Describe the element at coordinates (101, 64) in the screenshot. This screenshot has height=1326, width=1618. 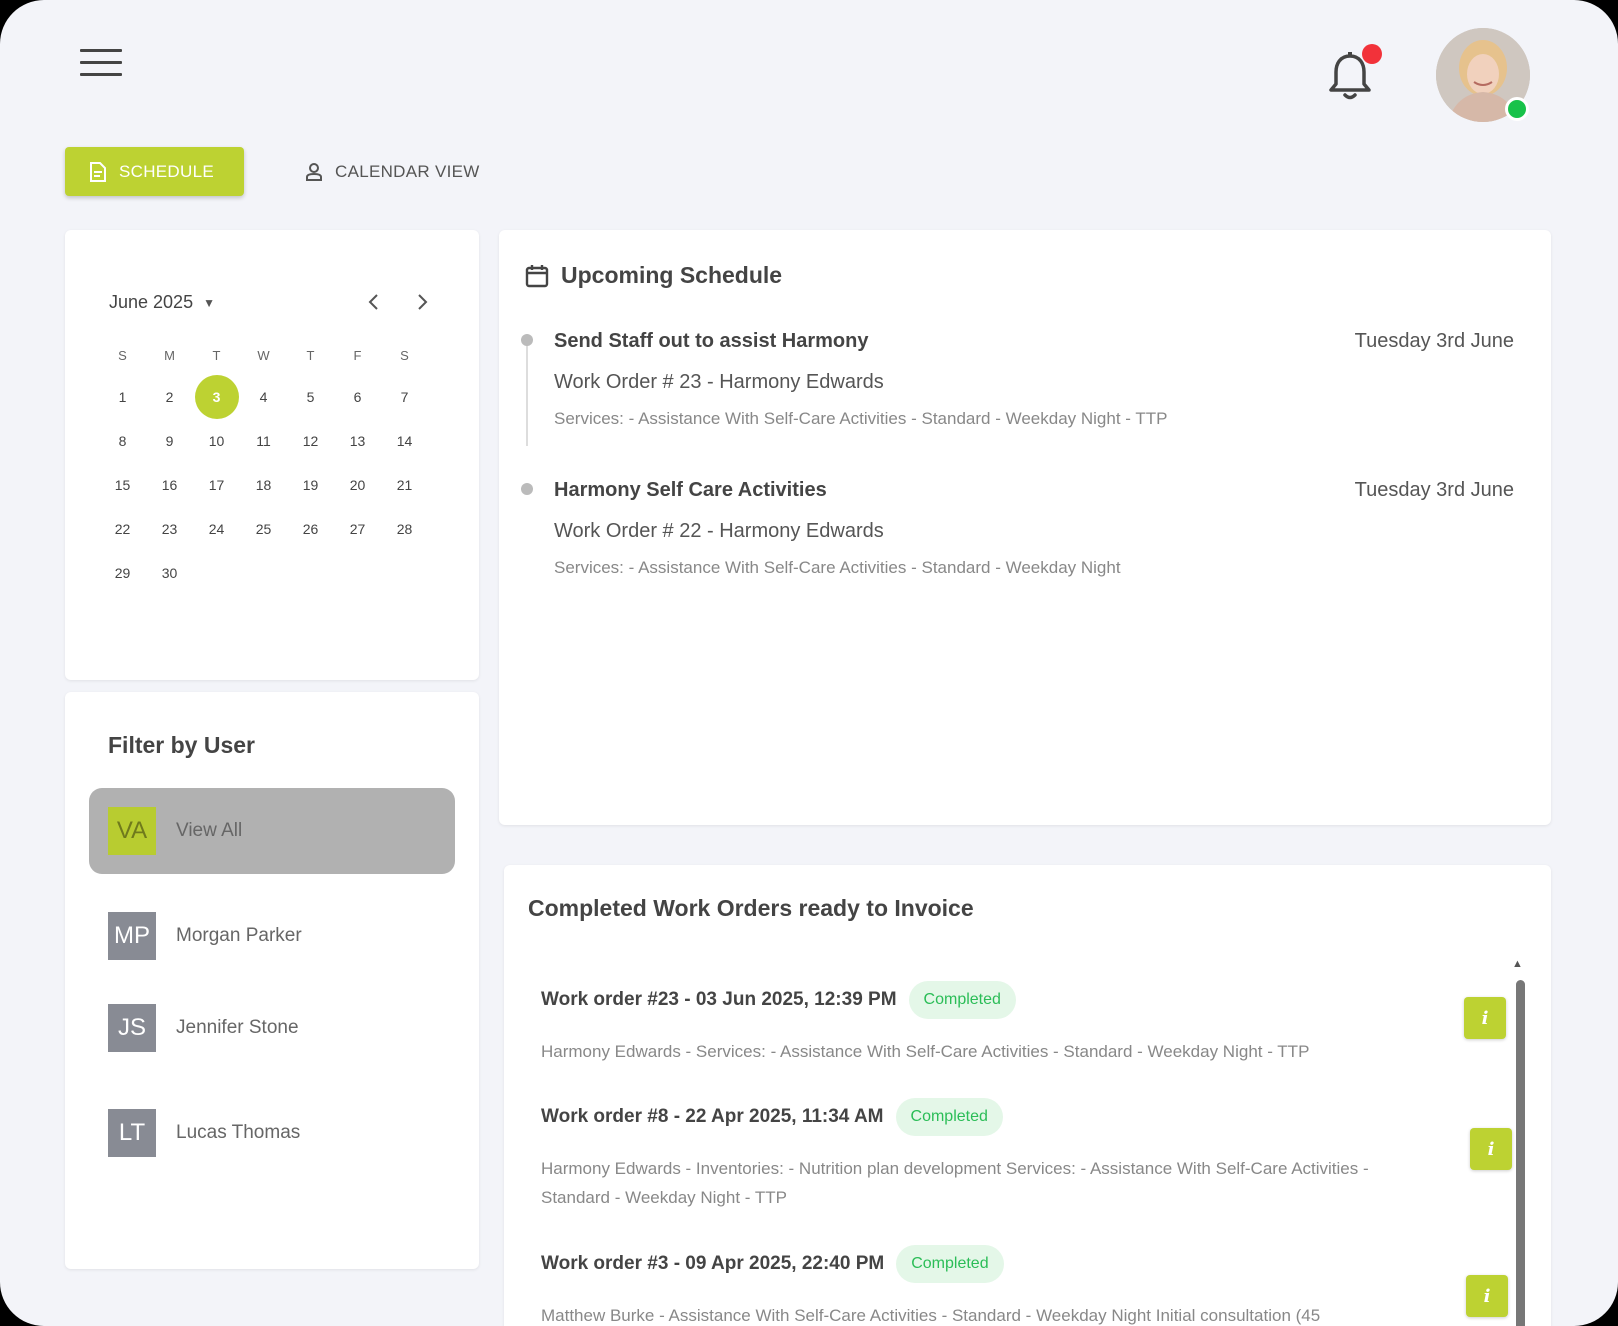
I see `hamburger-menu-icon` at that location.